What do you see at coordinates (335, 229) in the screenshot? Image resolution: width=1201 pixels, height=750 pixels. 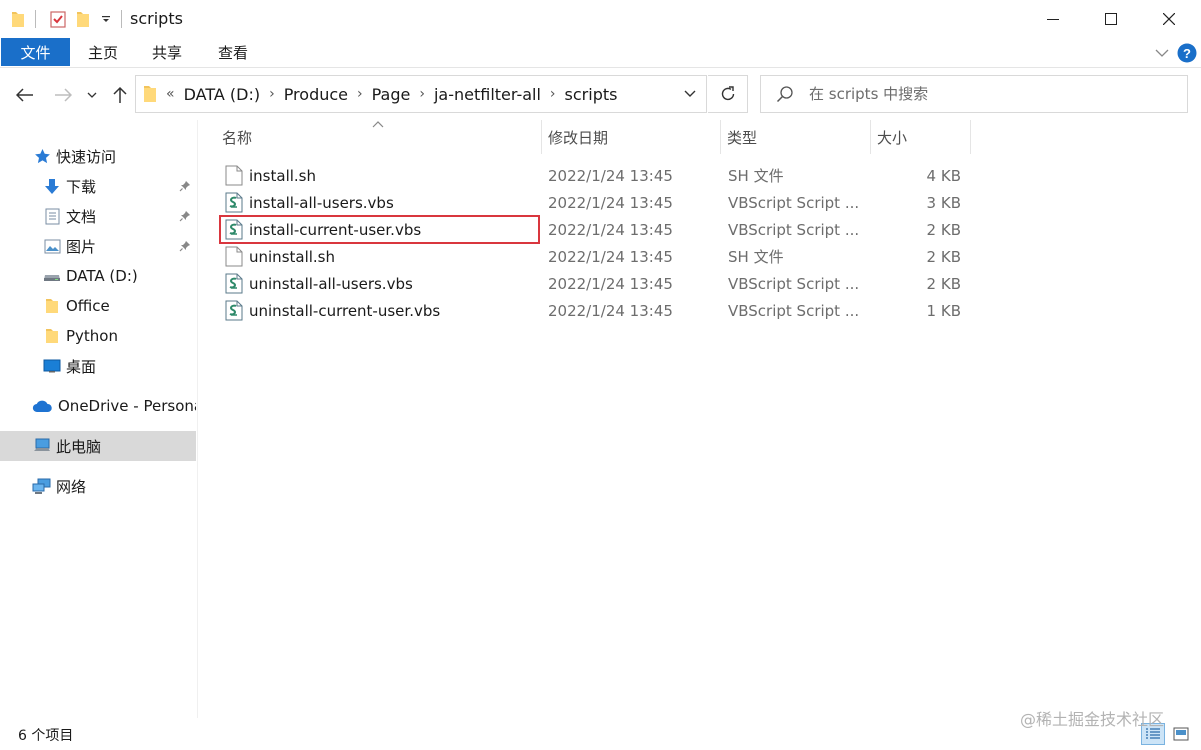 I see `file-name: install-current-user.vbs` at bounding box center [335, 229].